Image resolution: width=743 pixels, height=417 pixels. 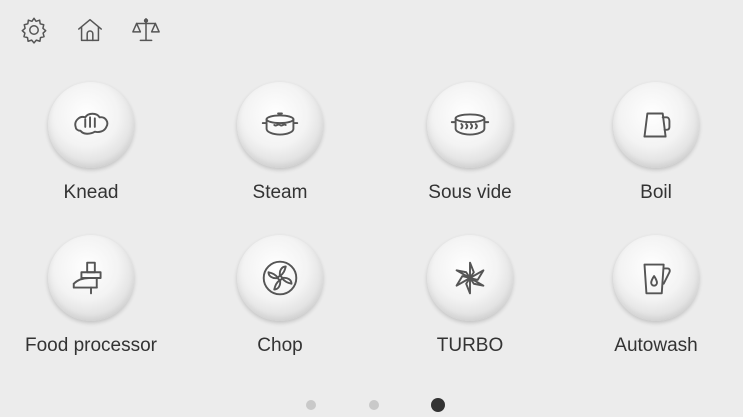 I want to click on knead-button, so click(x=91, y=125).